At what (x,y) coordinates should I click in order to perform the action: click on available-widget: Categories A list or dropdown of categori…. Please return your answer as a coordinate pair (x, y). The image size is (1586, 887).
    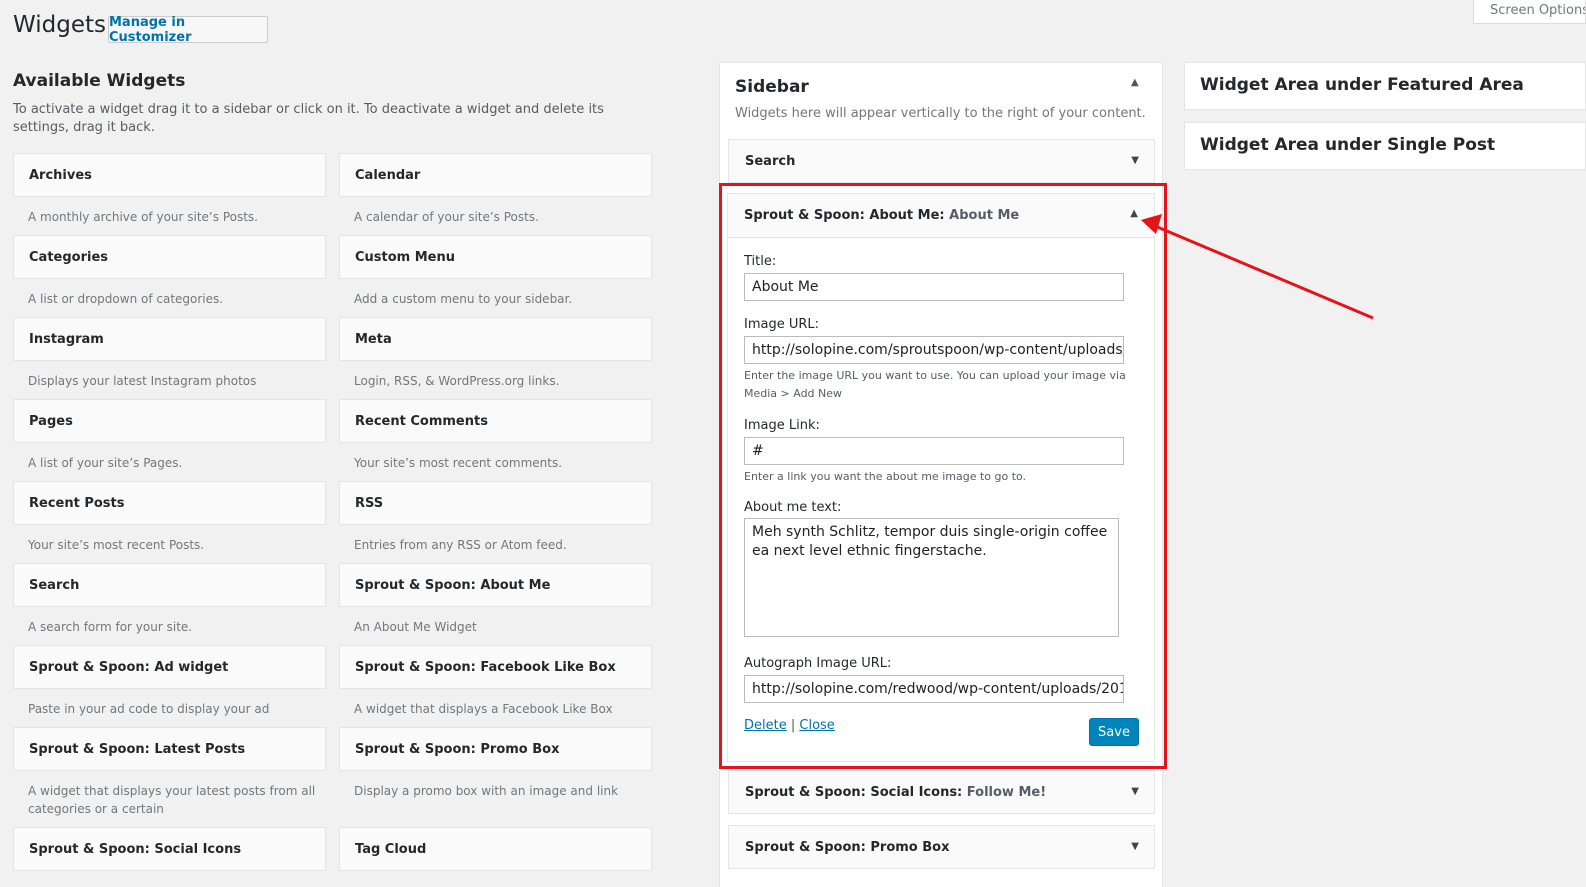
    Looking at the image, I should click on (169, 271).